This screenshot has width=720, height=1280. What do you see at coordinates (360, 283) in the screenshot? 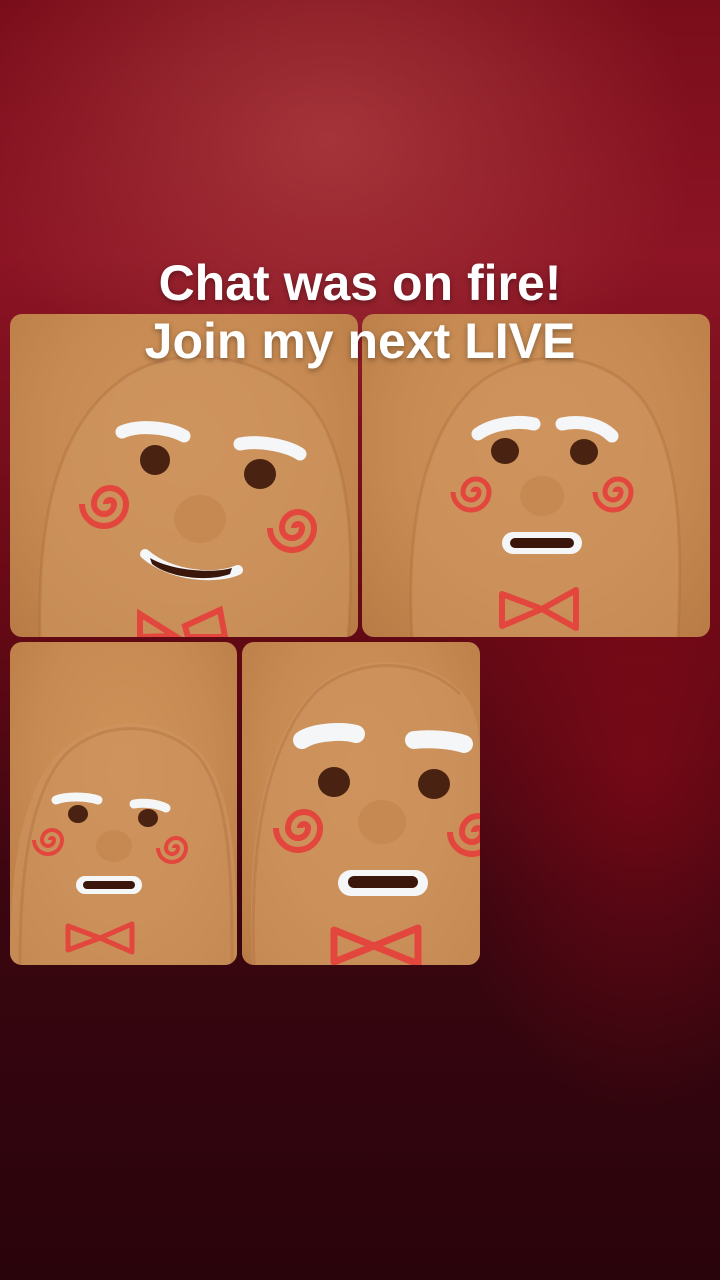
I see `headline-line-1: Chat was on fire!` at bounding box center [360, 283].